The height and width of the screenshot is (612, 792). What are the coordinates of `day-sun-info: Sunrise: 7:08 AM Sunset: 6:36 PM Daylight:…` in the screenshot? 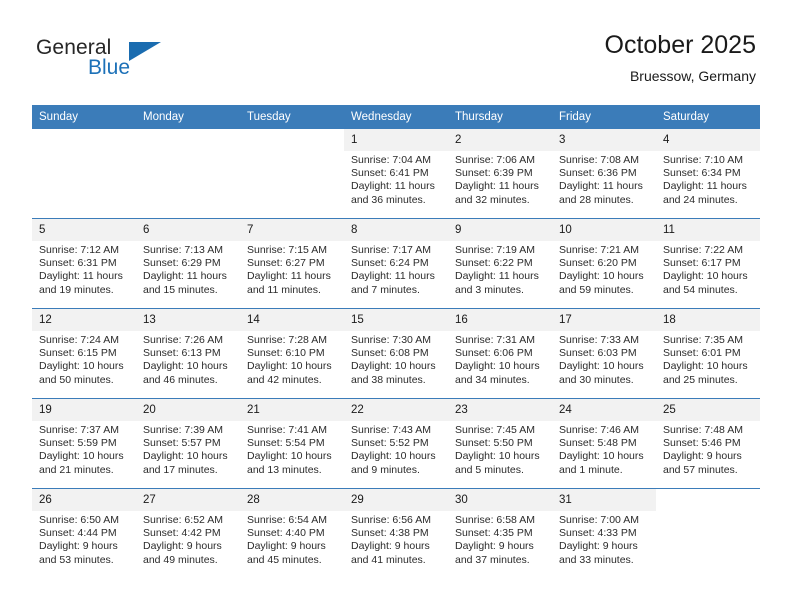 It's located at (604, 179).